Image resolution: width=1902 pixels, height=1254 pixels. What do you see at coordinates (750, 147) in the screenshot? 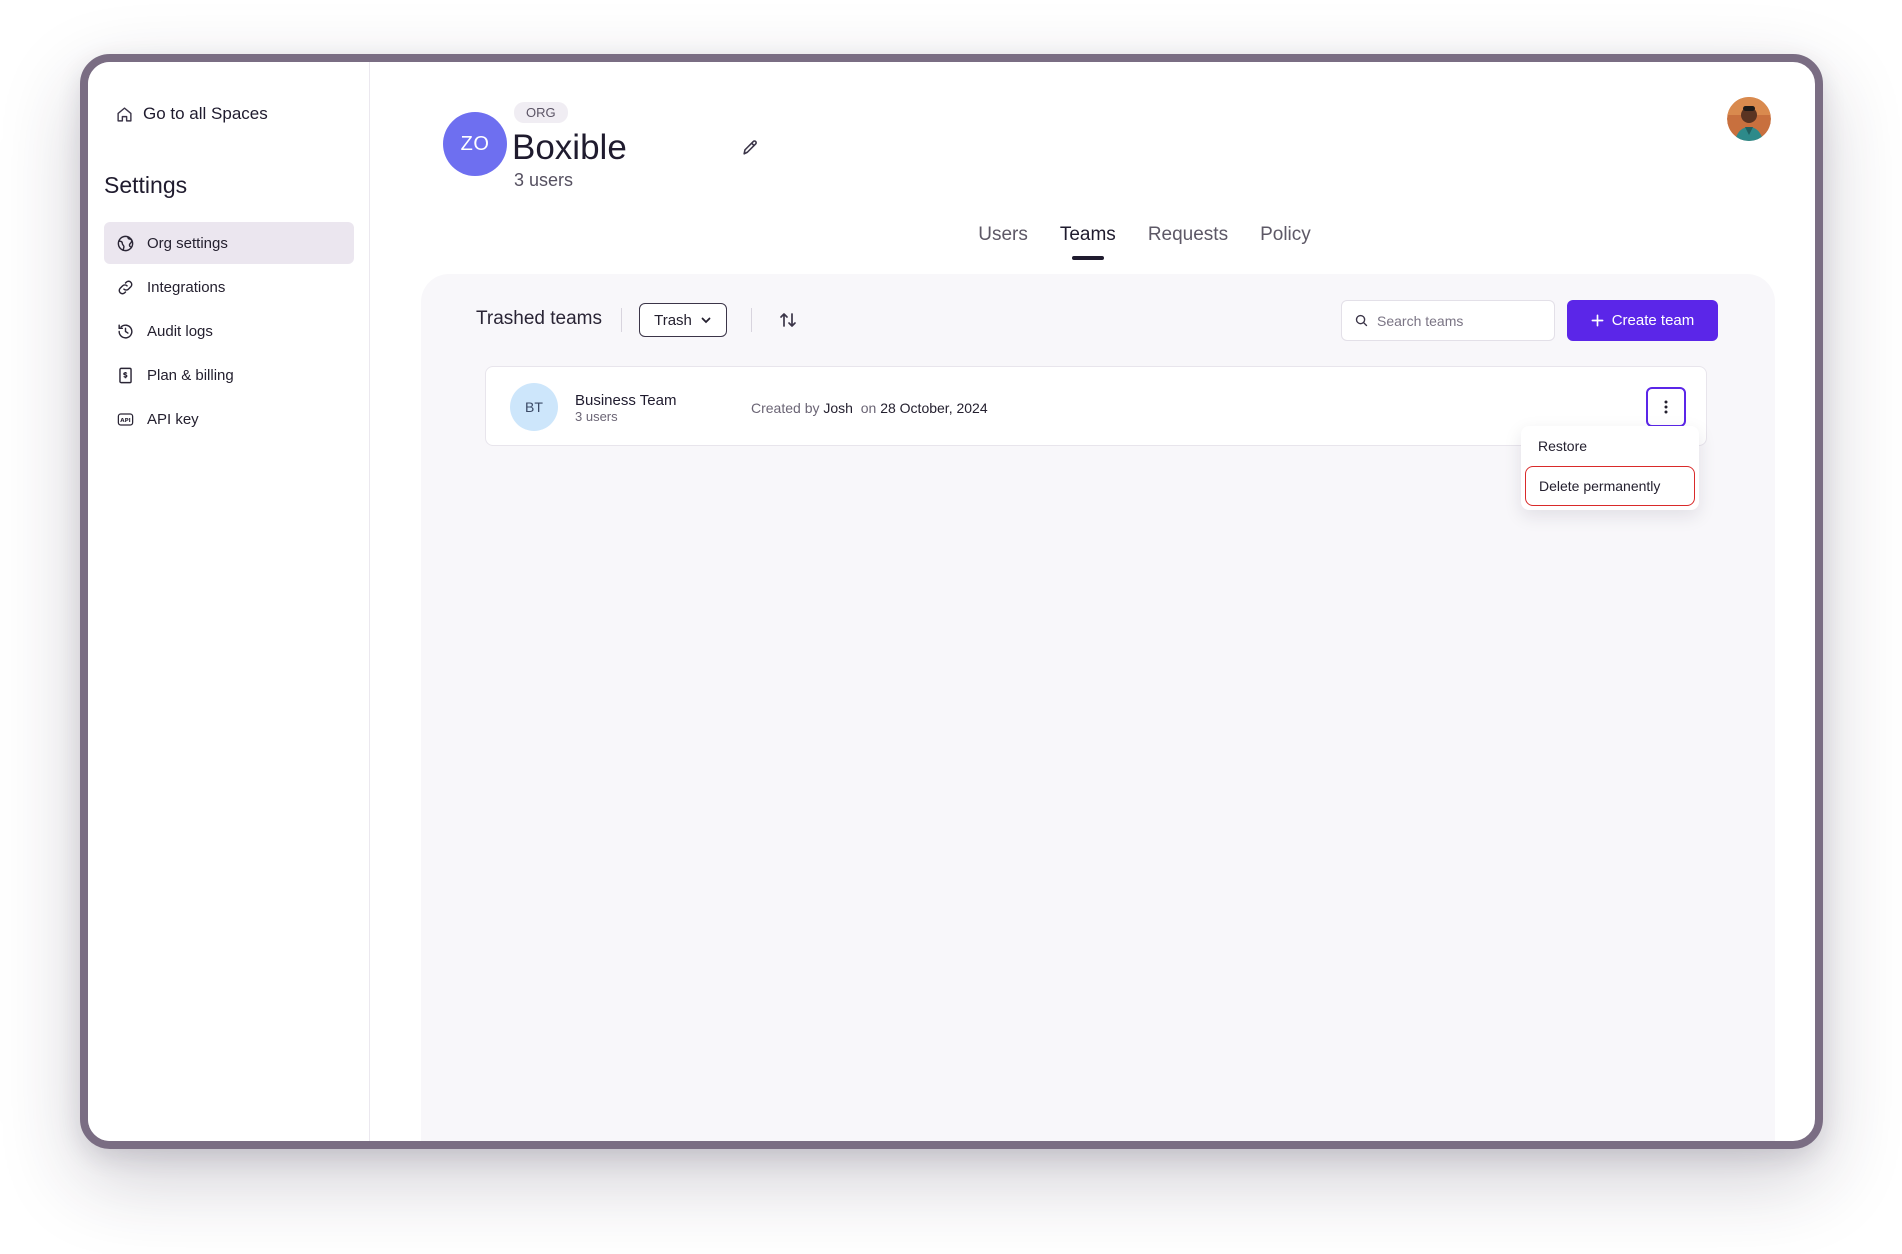
I see `pencil-icon` at bounding box center [750, 147].